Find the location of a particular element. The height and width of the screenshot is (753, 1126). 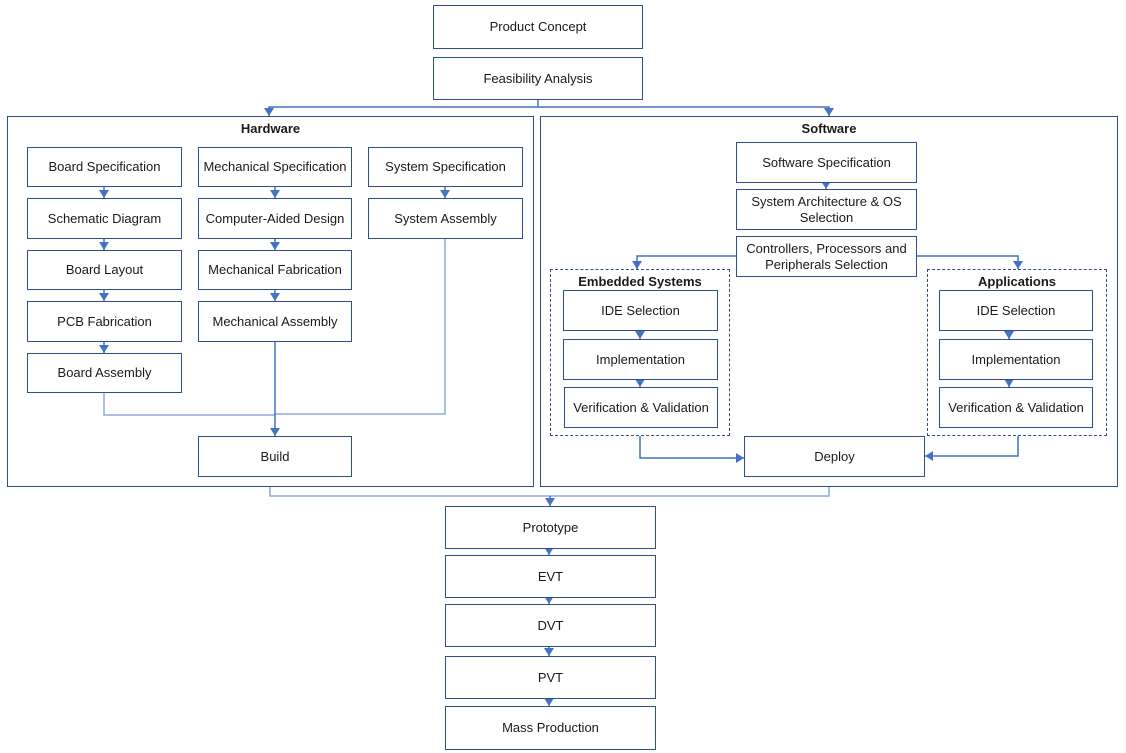

computer-aided-design-box: Computer-Aided Design is located at coordinates (275, 218).